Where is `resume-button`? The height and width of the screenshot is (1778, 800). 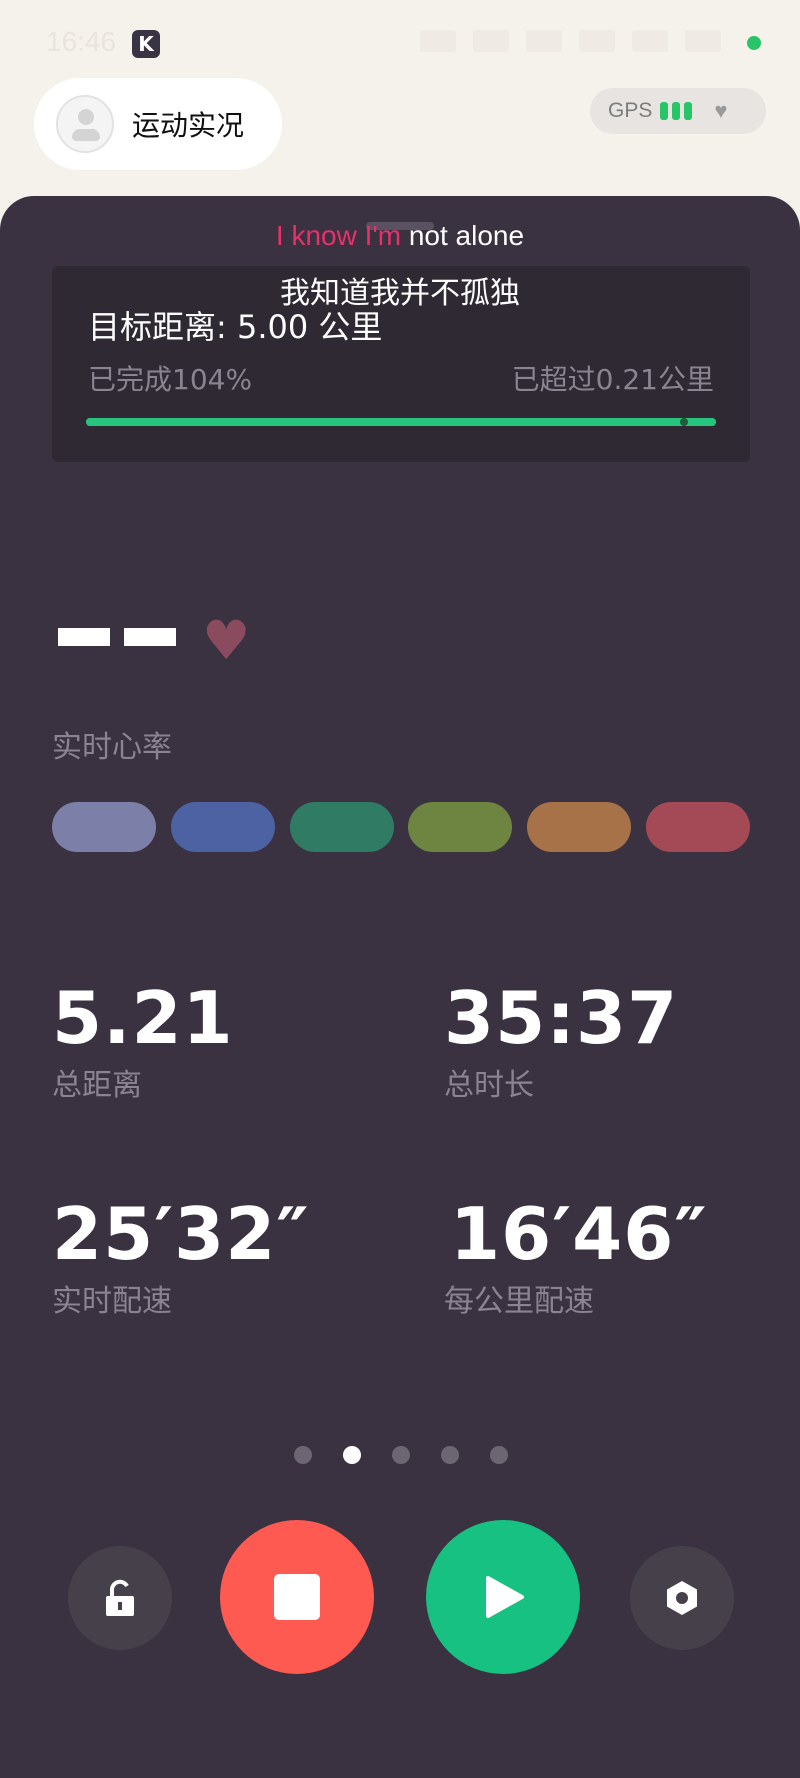 resume-button is located at coordinates (503, 1597).